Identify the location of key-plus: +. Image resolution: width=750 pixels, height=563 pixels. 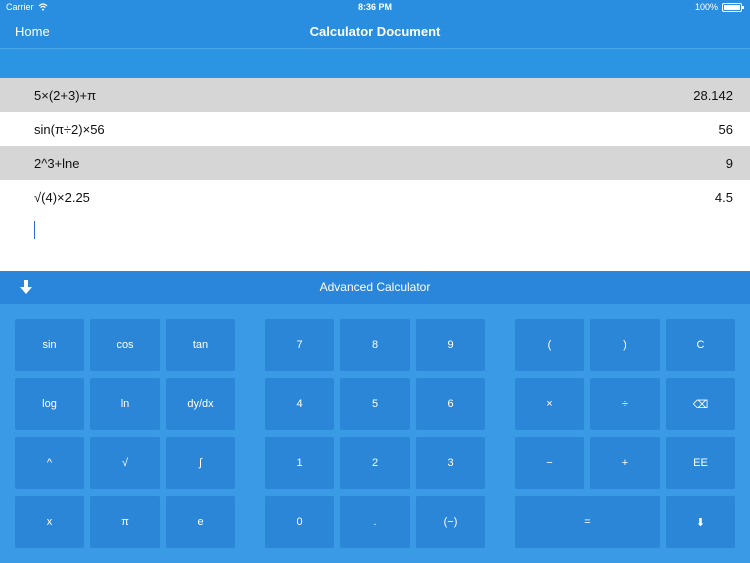
(625, 463).